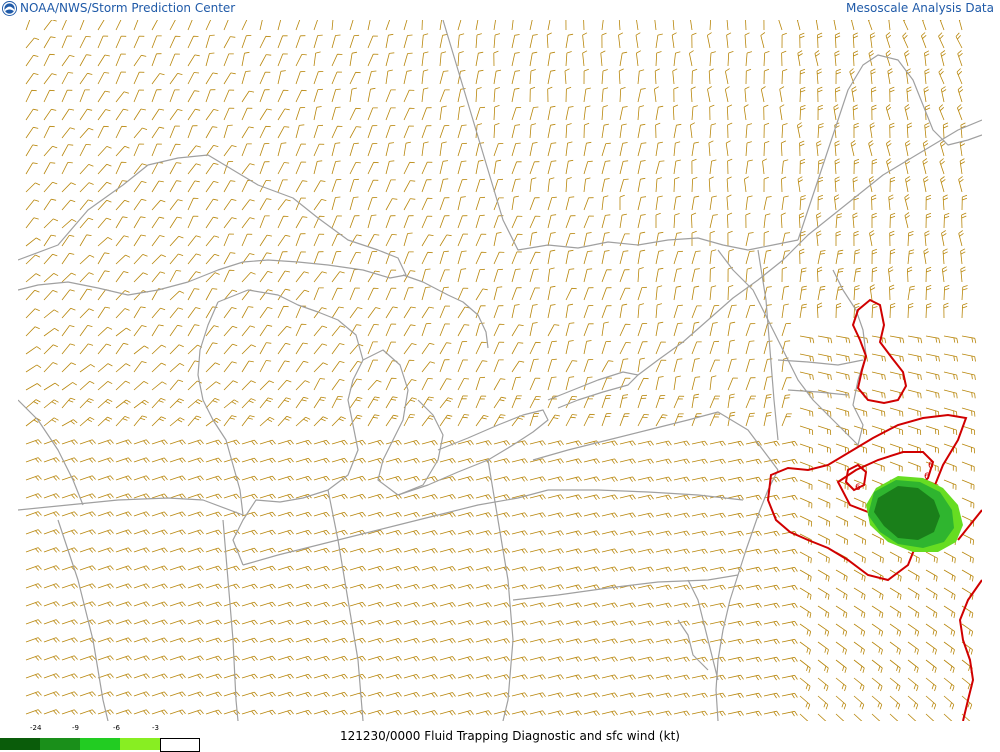  What do you see at coordinates (920, 8) in the screenshot?
I see `product-title: Mesoscale Analysis Data` at bounding box center [920, 8].